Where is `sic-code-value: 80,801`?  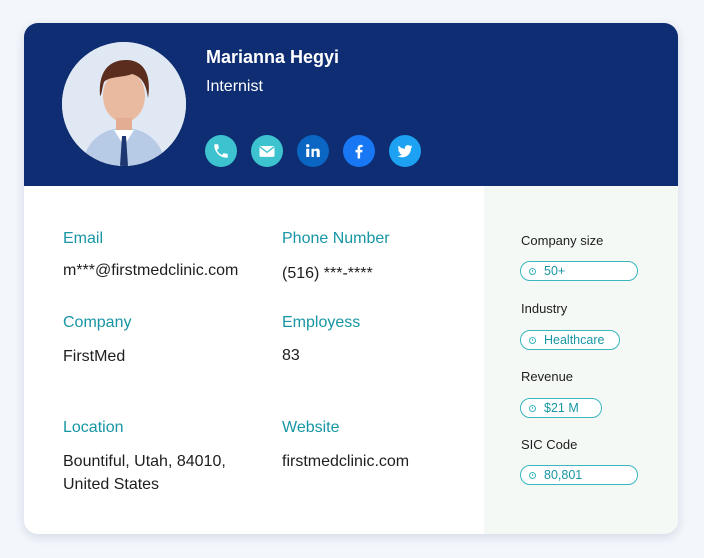
sic-code-value: 80,801 is located at coordinates (563, 475).